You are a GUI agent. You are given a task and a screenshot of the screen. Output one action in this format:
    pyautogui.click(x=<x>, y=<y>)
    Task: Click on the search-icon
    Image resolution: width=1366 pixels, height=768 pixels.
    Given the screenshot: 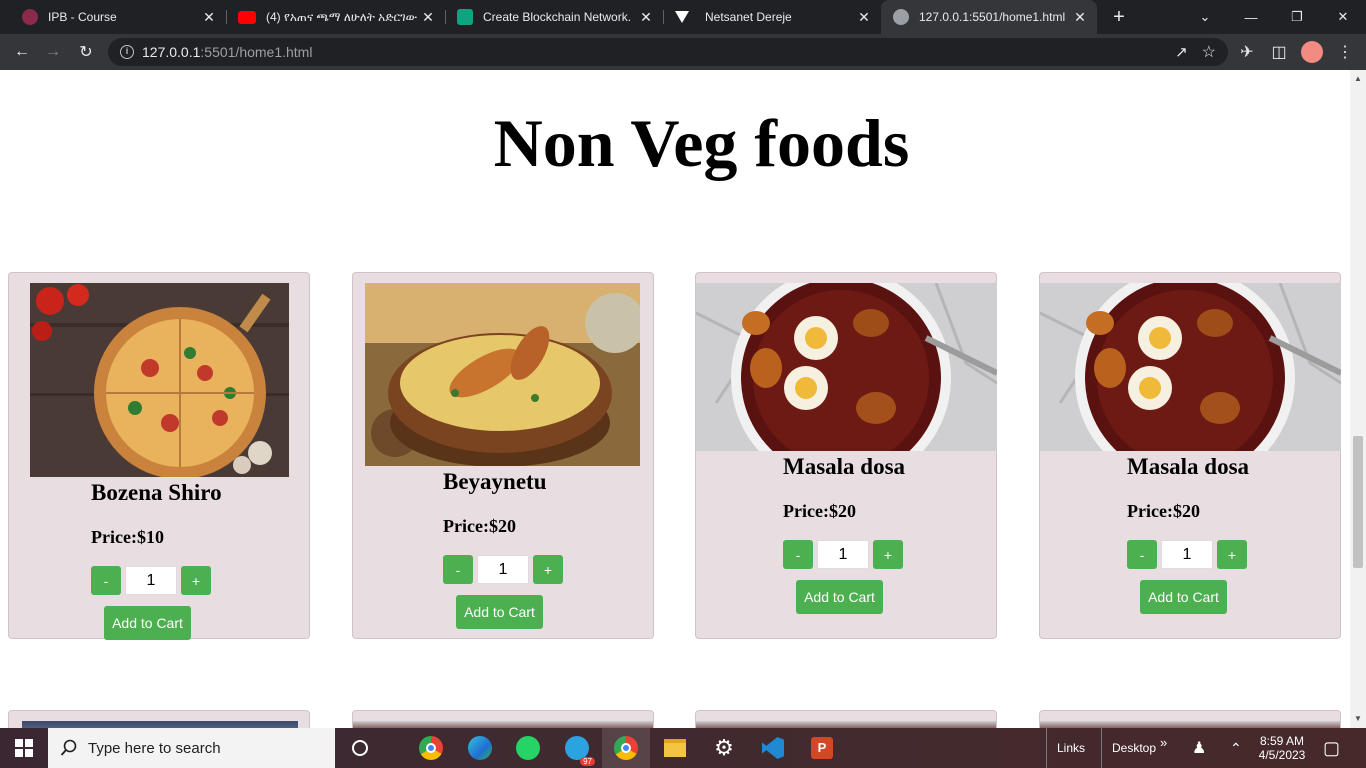 What is the action you would take?
    pyautogui.click(x=68, y=747)
    